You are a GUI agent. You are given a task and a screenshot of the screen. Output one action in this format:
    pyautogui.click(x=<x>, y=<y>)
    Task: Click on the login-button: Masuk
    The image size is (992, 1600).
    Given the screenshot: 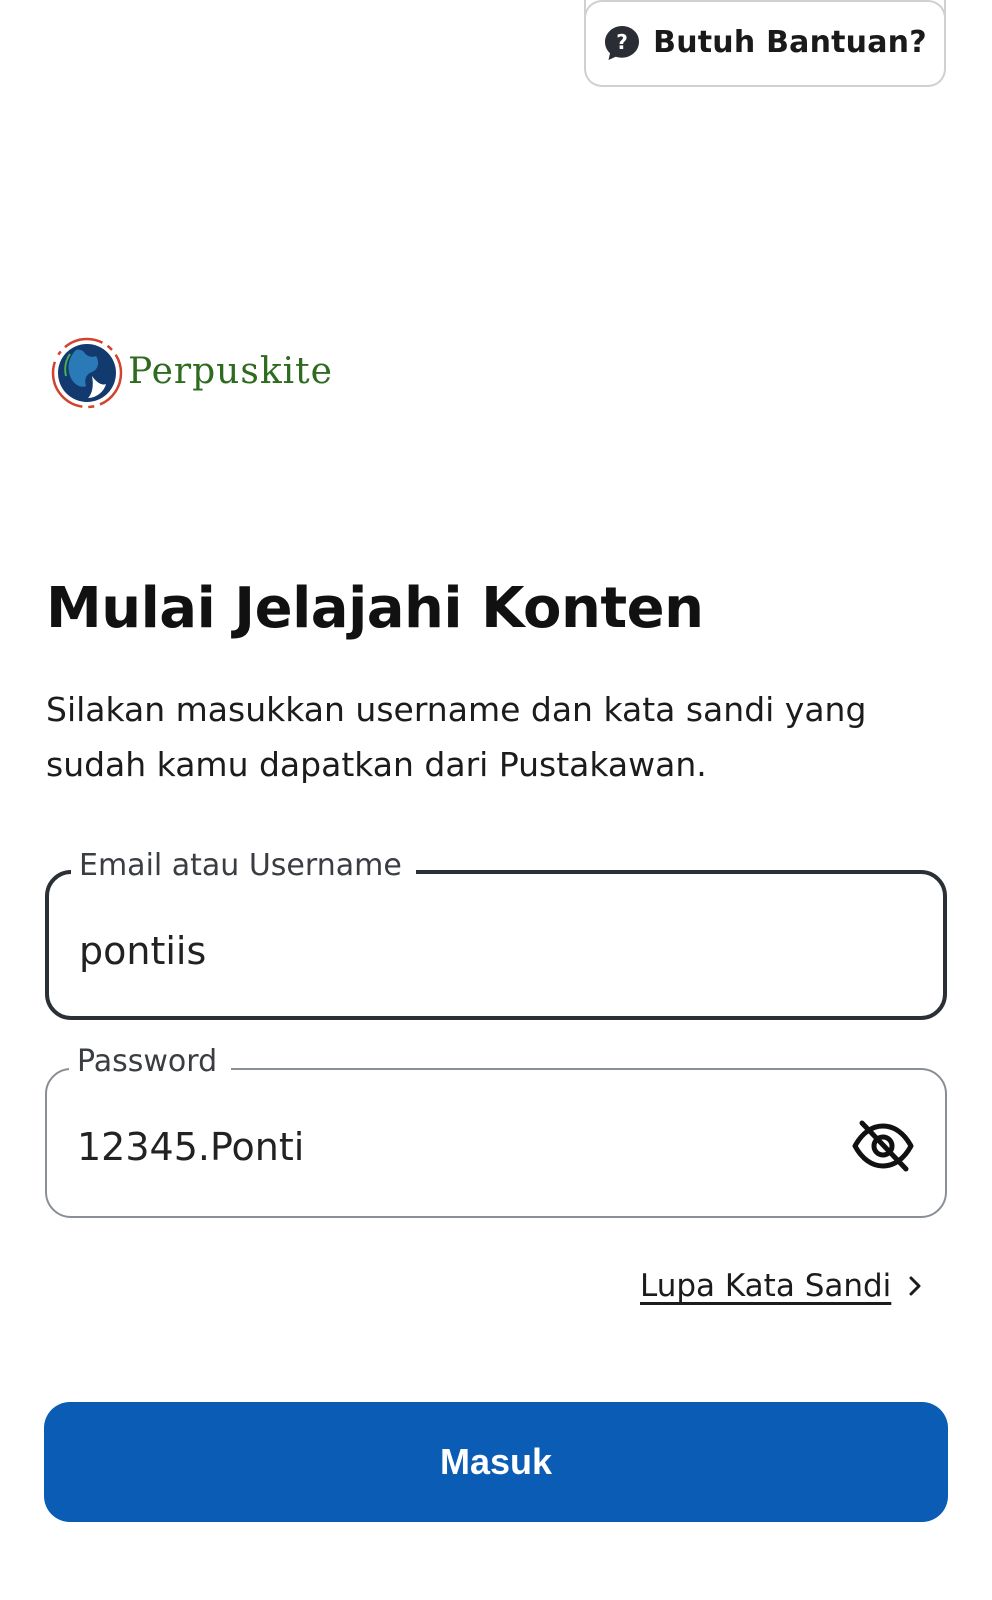 What is the action you would take?
    pyautogui.click(x=496, y=1462)
    